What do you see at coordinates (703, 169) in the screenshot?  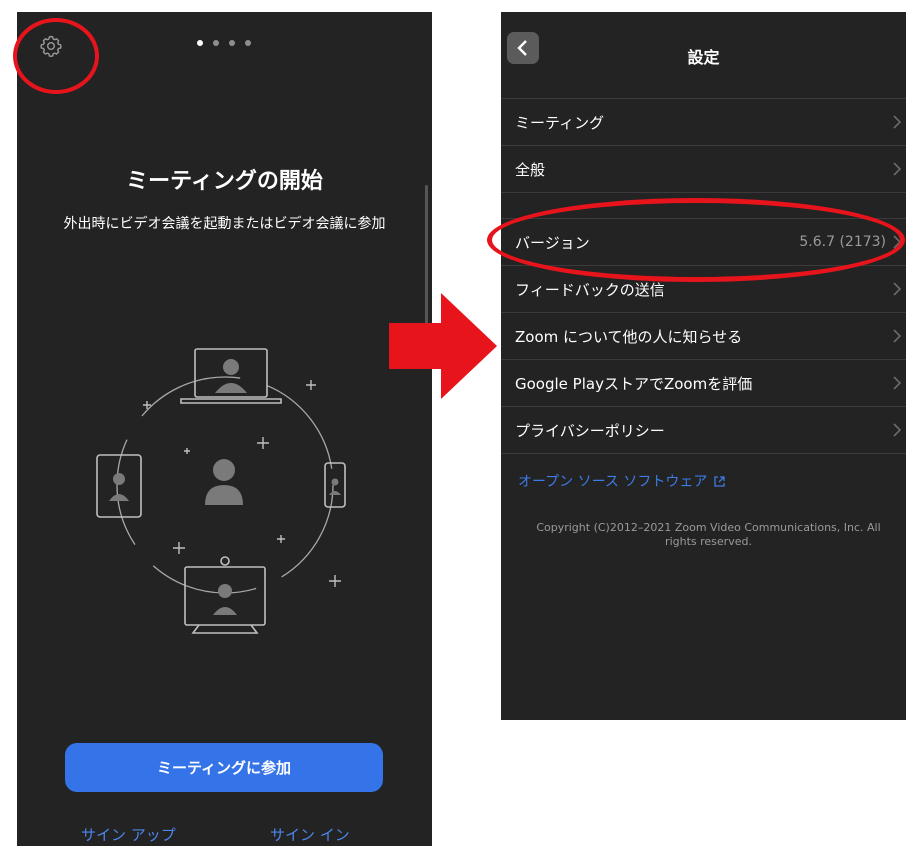 I see `settings-row-general: 全般` at bounding box center [703, 169].